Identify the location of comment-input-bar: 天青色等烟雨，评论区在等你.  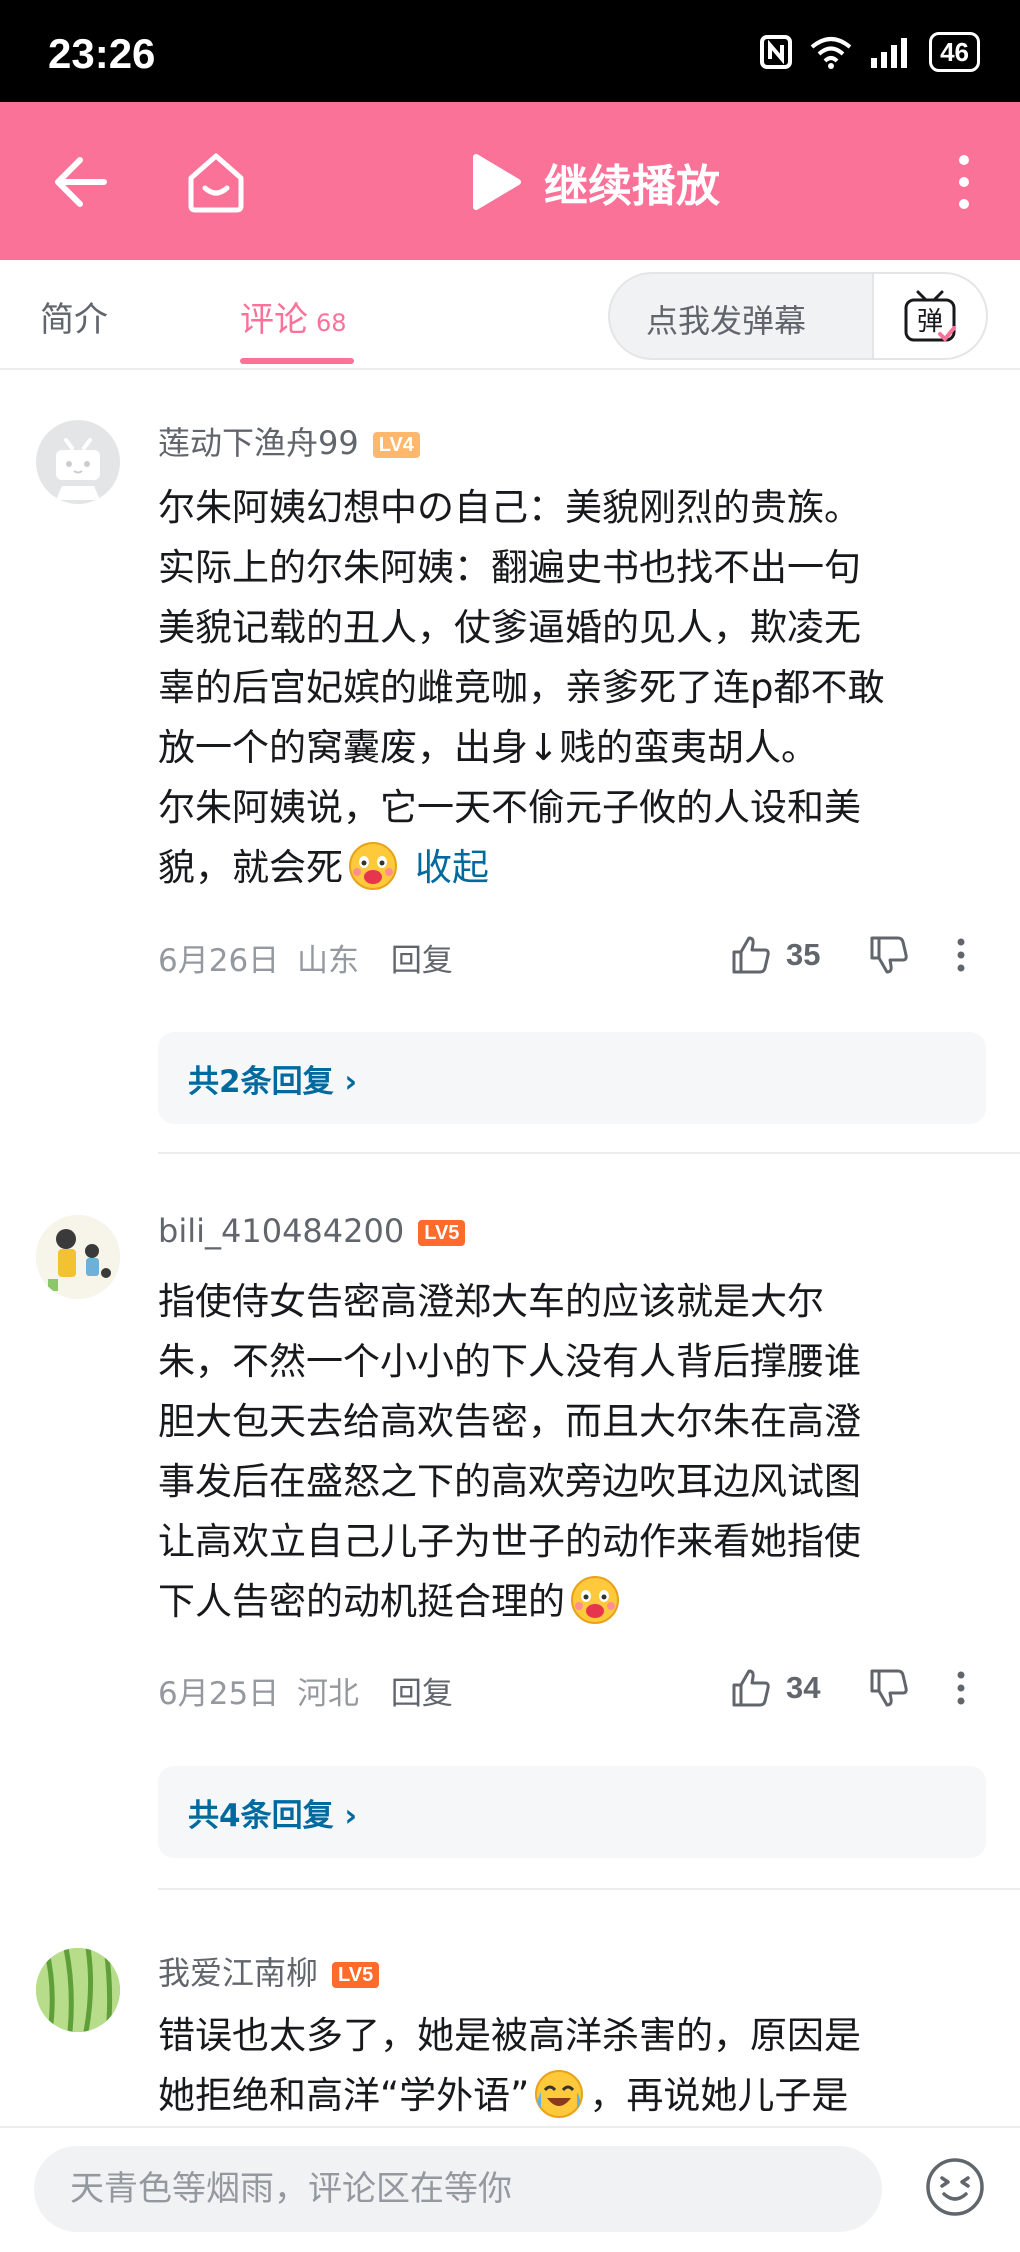
(510, 2189).